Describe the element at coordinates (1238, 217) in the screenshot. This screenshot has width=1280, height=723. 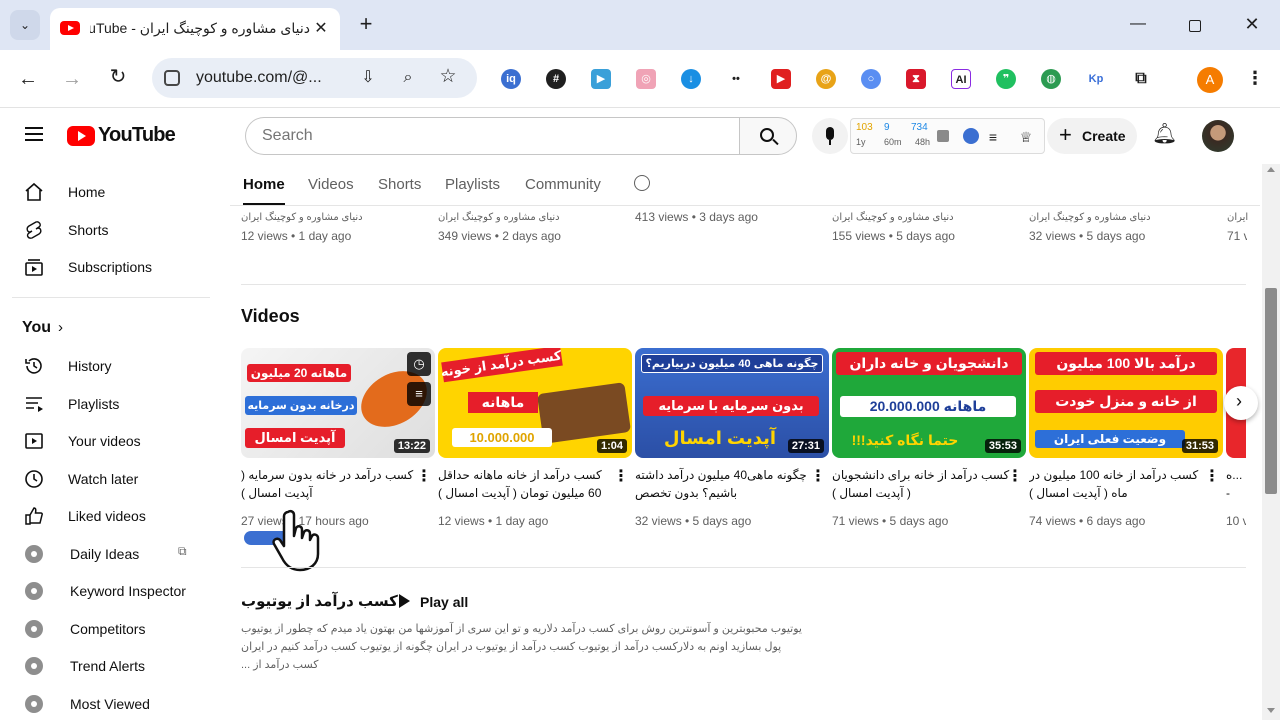
I see `short-channel: ایران` at that location.